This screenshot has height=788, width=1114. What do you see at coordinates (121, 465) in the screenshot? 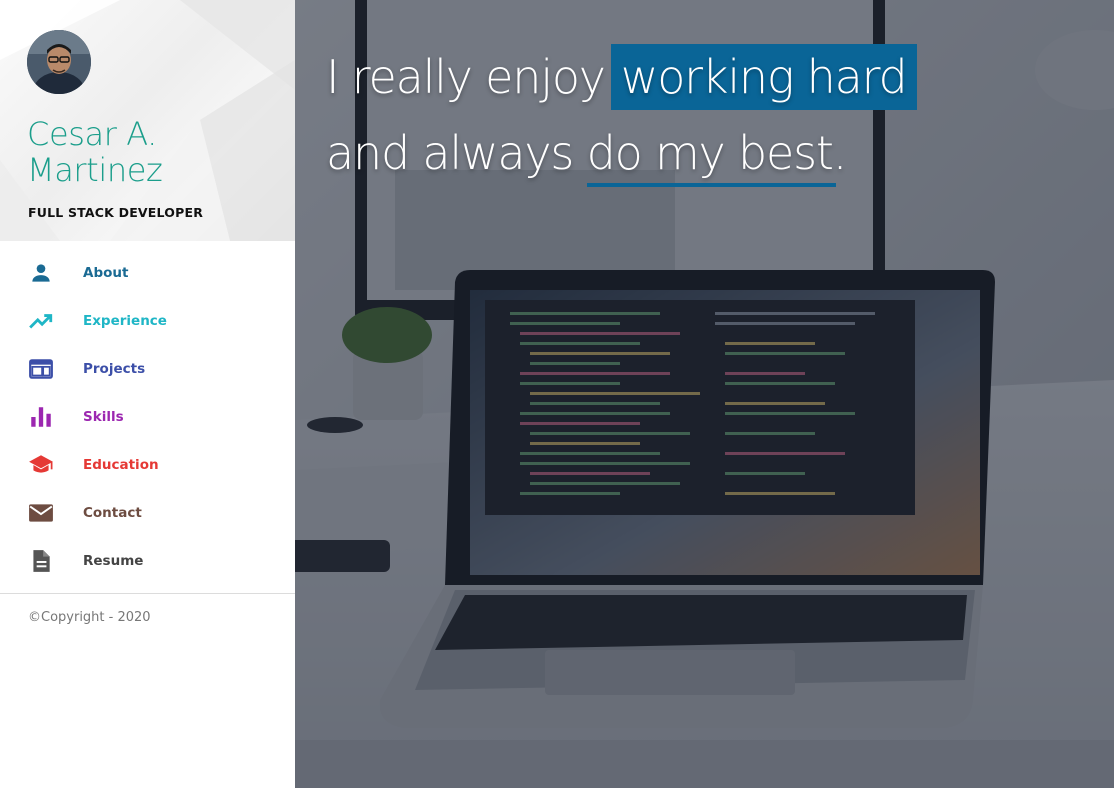
I see `nav-label-education: Education` at bounding box center [121, 465].